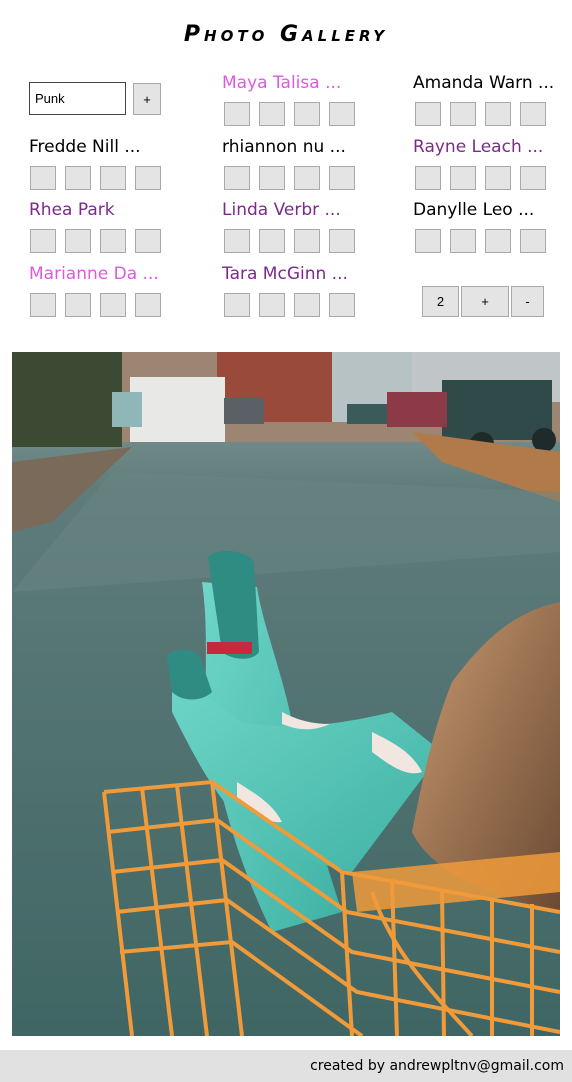 Image resolution: width=572 pixels, height=1082 pixels. I want to click on thumb-group-linda, so click(289, 241).